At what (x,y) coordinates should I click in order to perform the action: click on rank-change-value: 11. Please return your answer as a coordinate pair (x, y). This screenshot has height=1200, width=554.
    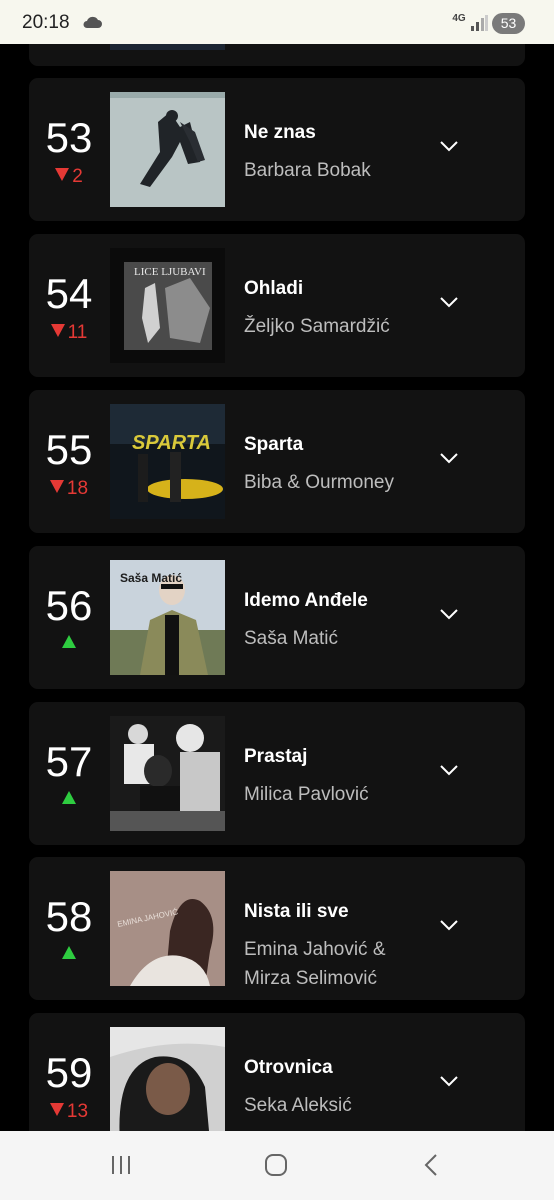
    Looking at the image, I should click on (77, 332).